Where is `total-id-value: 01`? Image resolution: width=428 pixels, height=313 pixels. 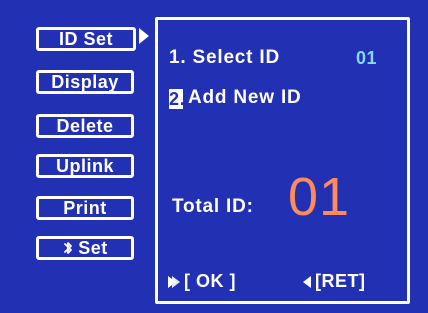 total-id-value: 01 is located at coordinates (319, 197).